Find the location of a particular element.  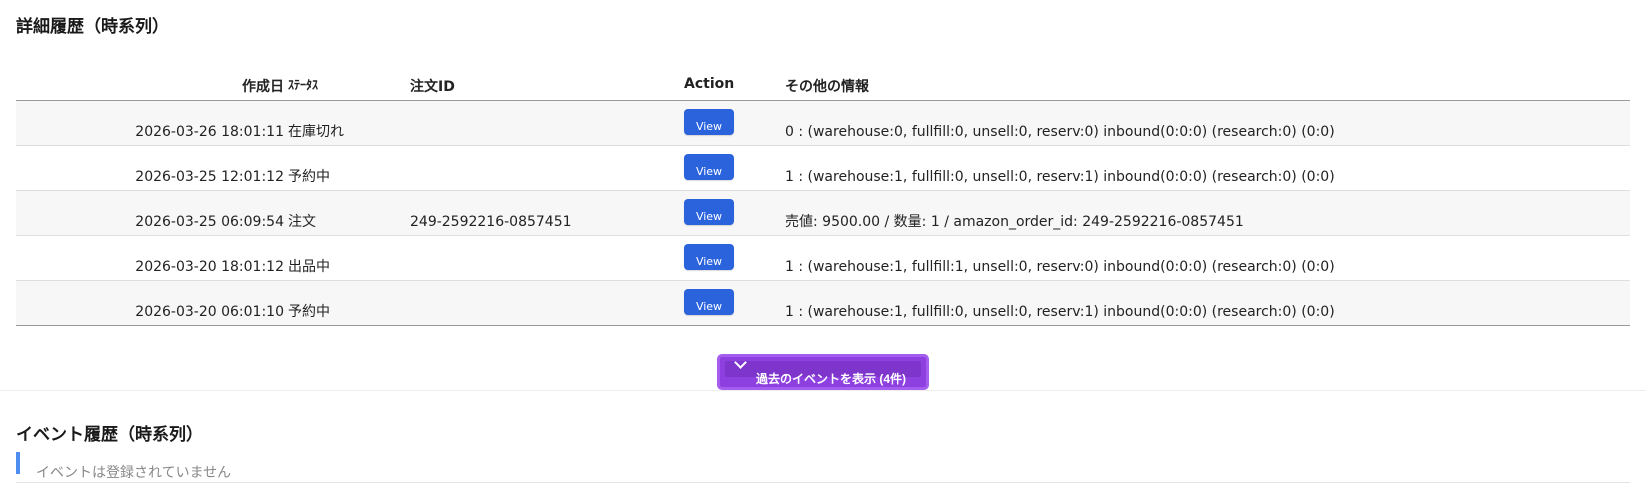

header-created-date: 作成日 is located at coordinates (263, 87).